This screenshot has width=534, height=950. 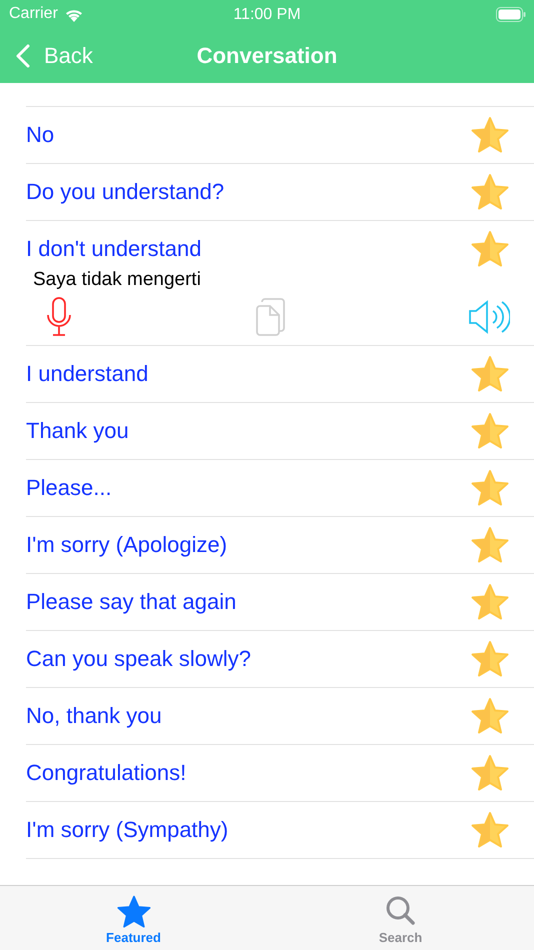 What do you see at coordinates (40, 135) in the screenshot?
I see `phrase-text: No` at bounding box center [40, 135].